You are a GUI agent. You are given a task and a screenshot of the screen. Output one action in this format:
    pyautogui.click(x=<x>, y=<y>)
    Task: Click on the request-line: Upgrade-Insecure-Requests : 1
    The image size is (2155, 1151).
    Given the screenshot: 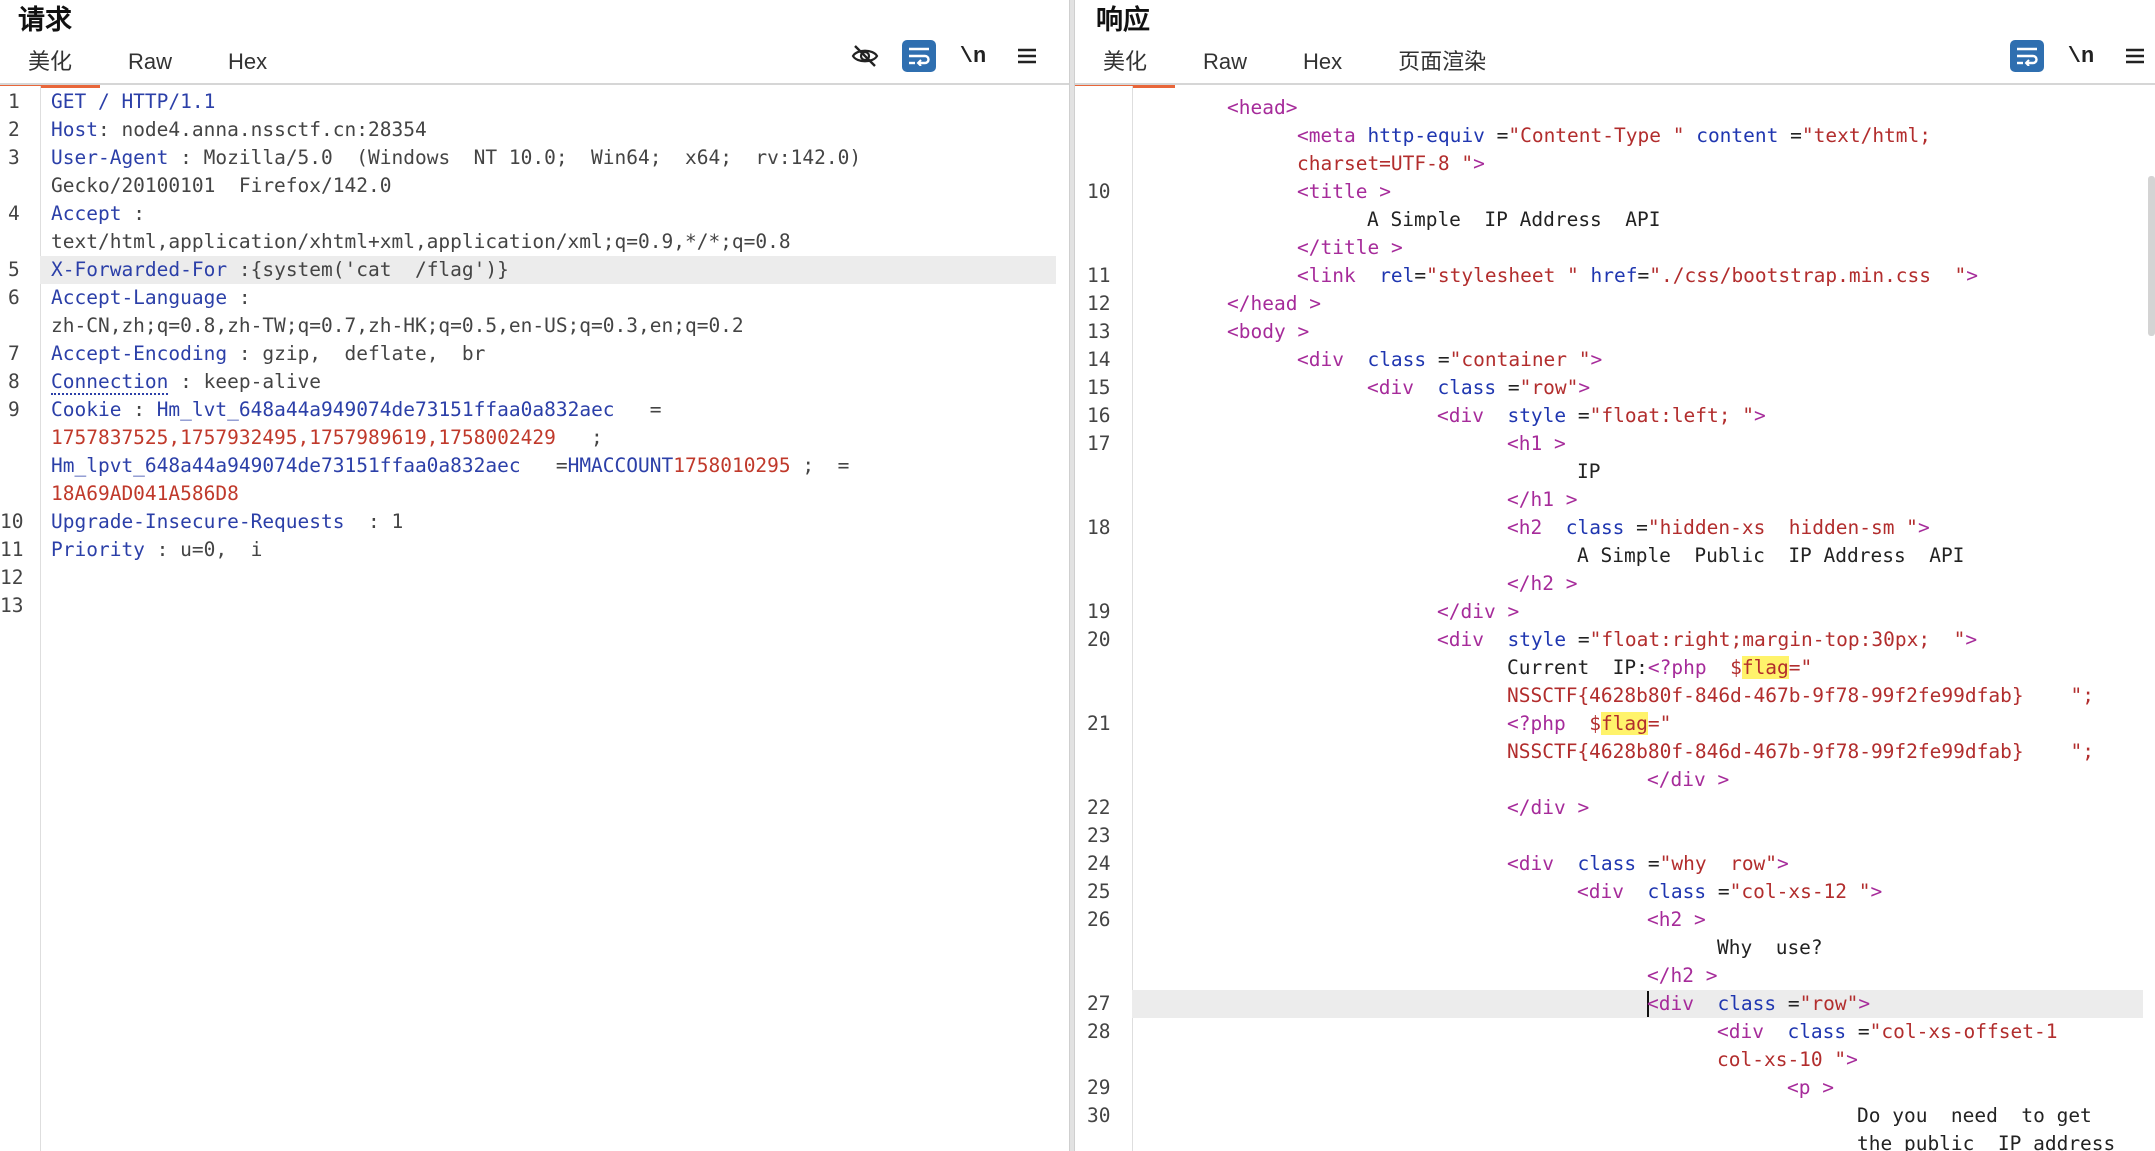 What is the action you would take?
    pyautogui.click(x=548, y=522)
    